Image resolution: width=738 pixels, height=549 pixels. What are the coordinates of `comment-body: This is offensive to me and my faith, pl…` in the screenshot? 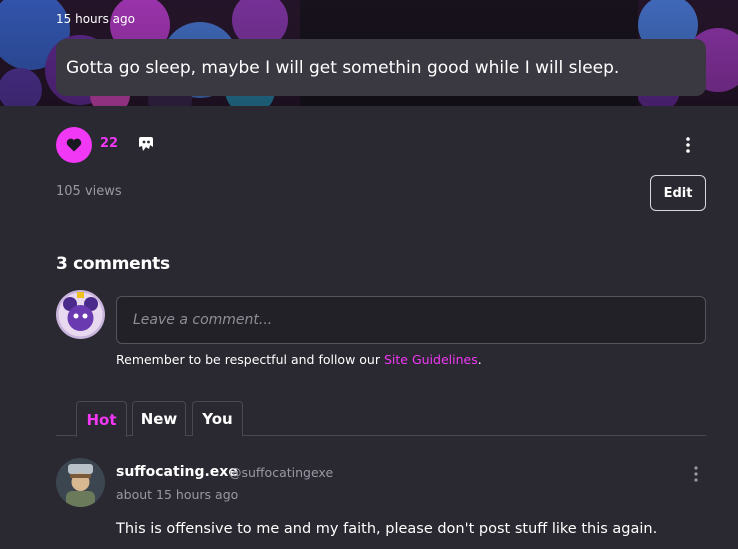 It's located at (387, 529).